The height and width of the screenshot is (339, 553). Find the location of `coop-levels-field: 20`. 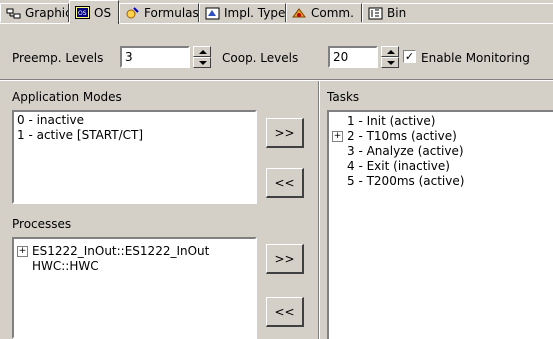

coop-levels-field: 20 is located at coordinates (353, 57).